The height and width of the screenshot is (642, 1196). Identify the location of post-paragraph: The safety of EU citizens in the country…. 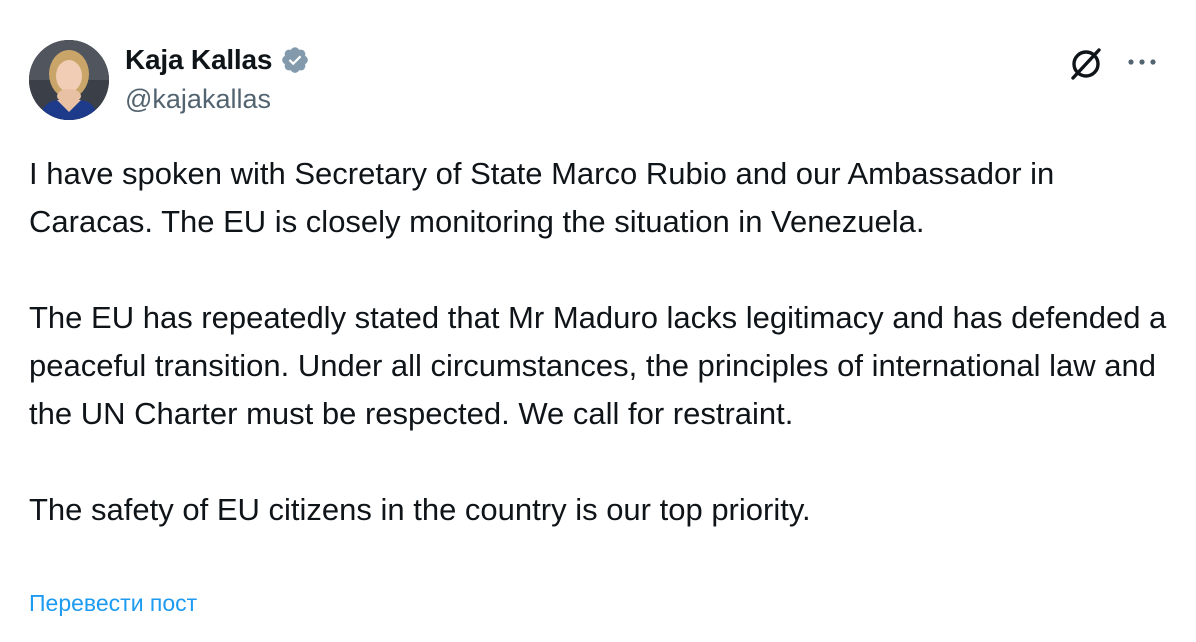
(420, 509).